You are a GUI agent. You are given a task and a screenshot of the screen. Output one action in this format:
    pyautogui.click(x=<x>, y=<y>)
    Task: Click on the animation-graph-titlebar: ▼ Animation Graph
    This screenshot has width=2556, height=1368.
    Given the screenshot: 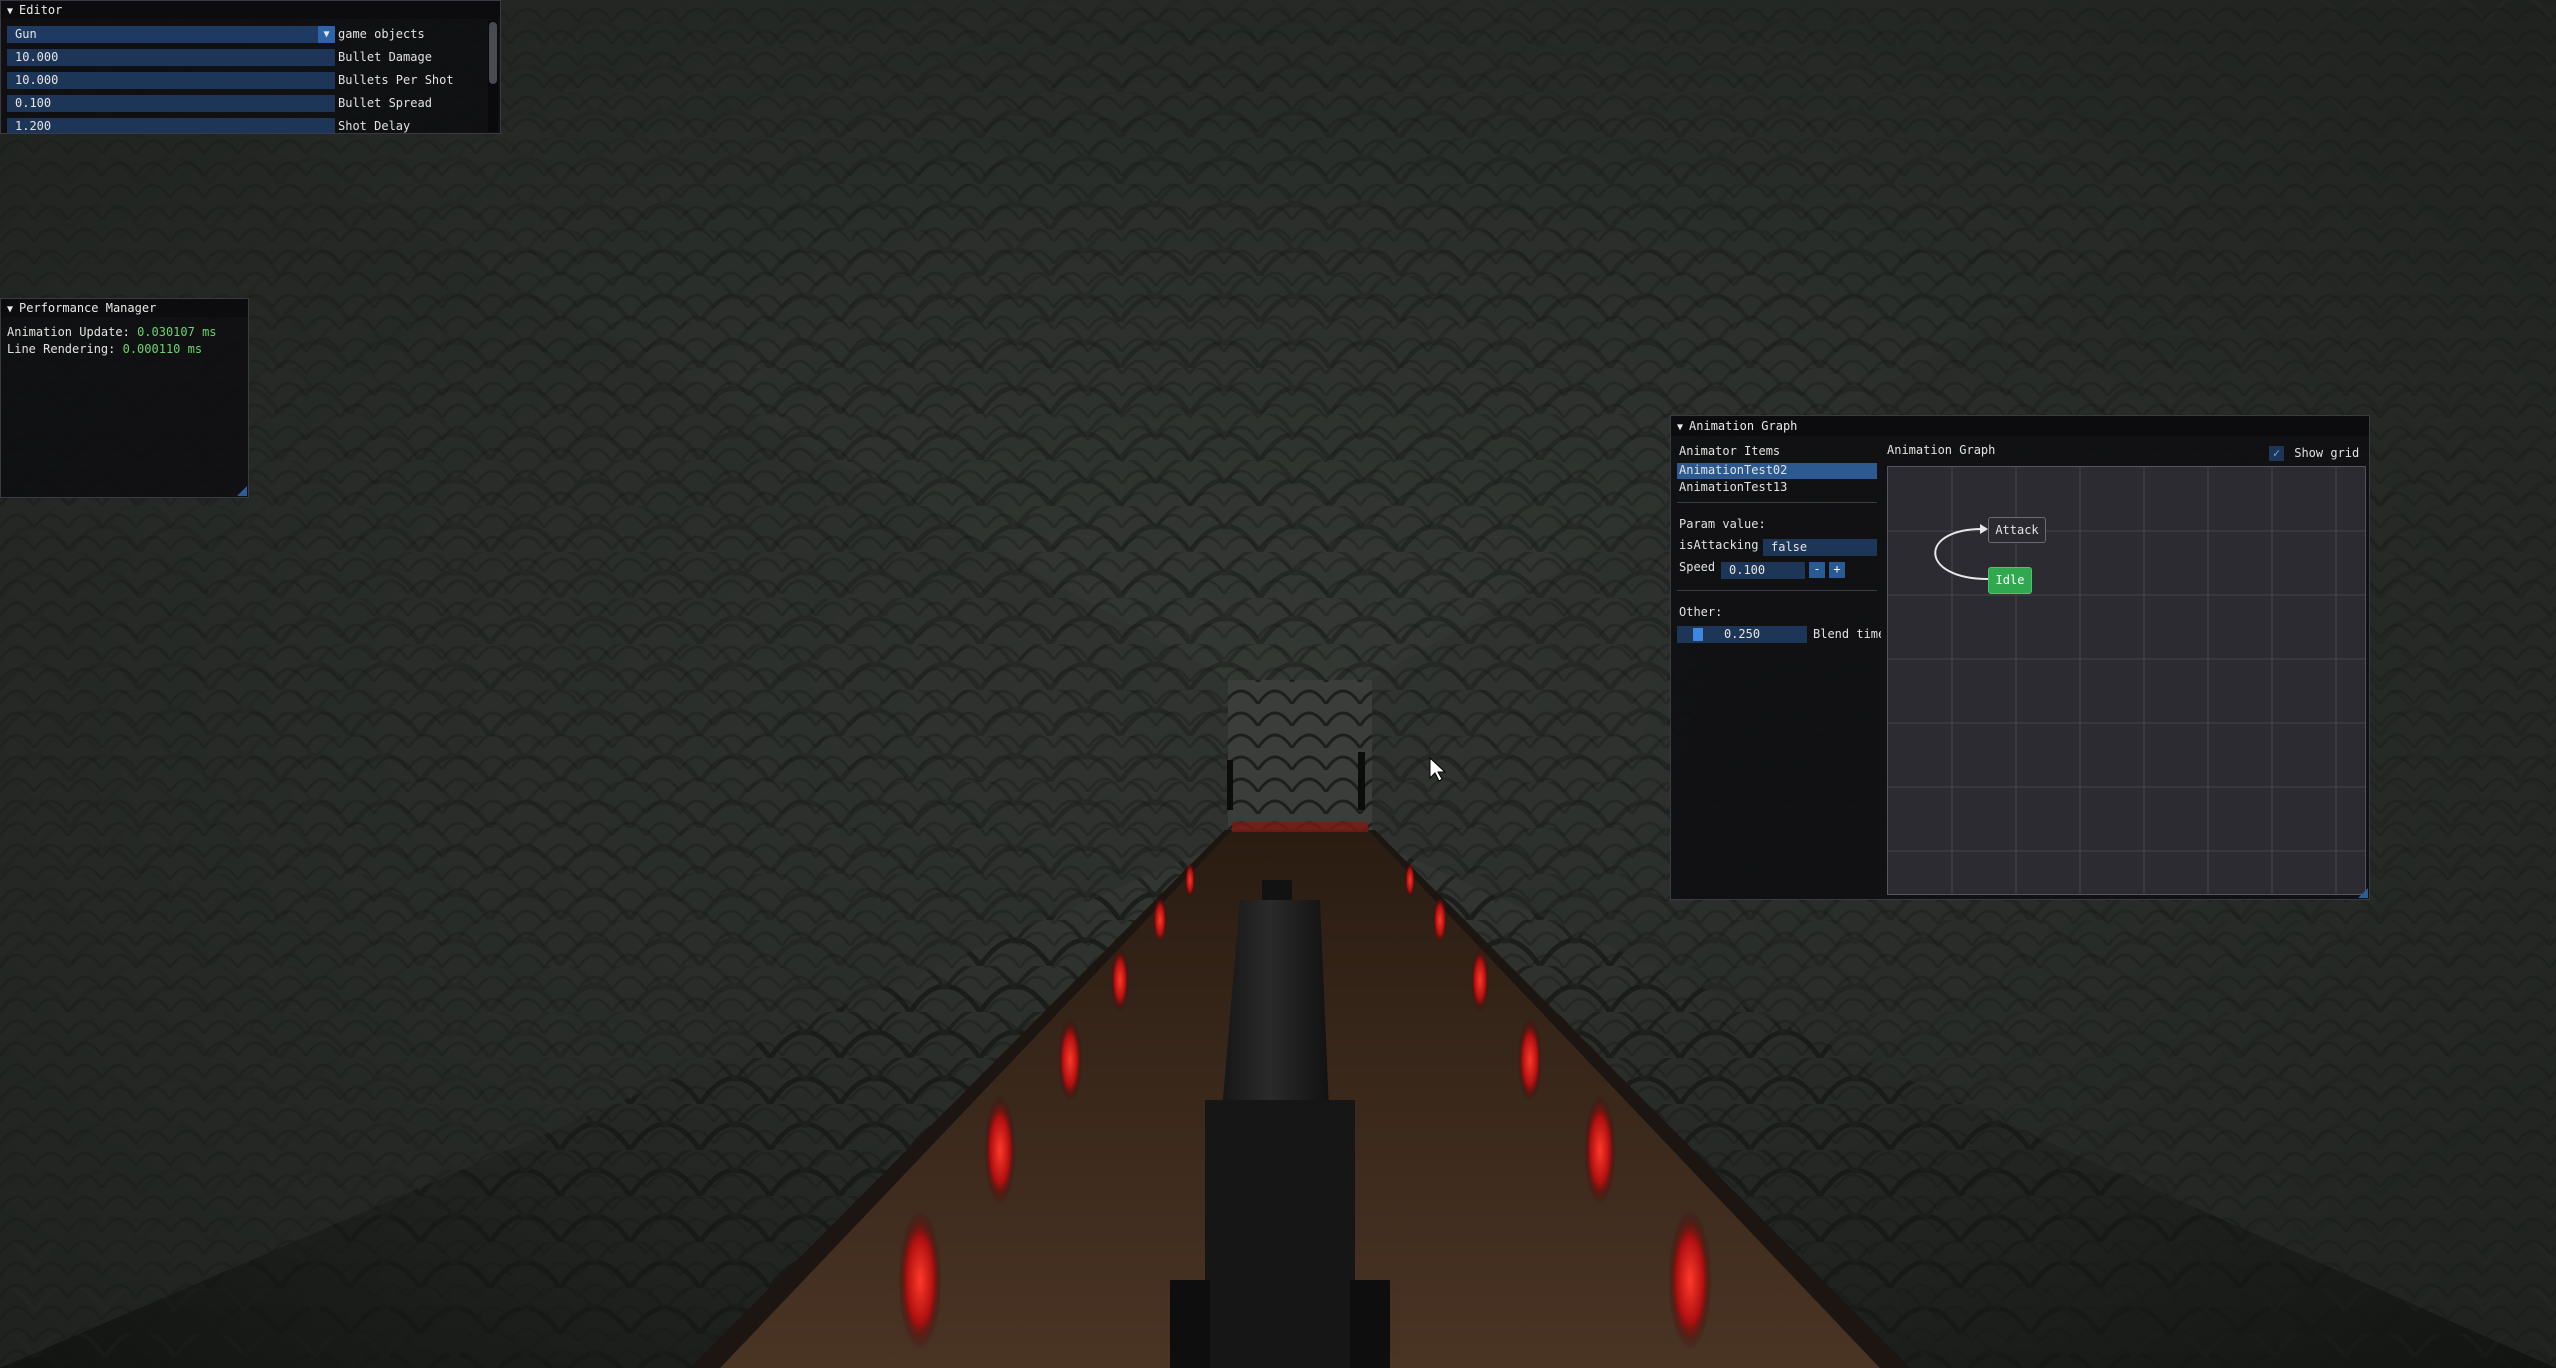 What is the action you would take?
    pyautogui.click(x=2020, y=426)
    